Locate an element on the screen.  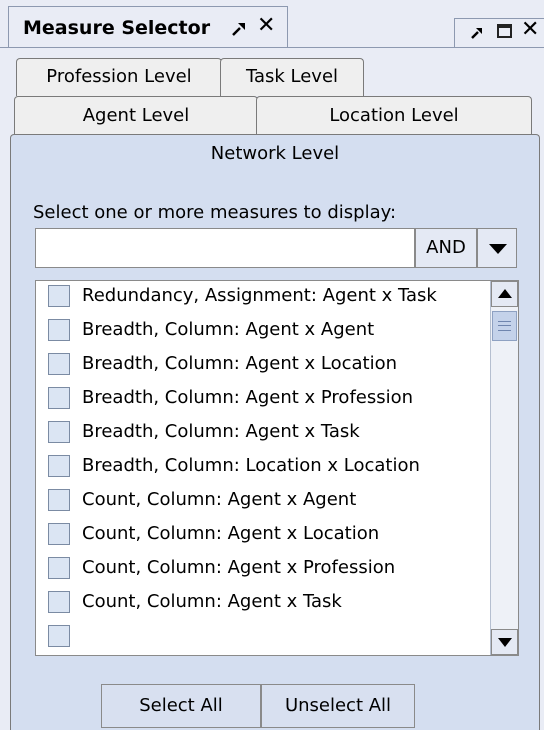
list-item: Breadth, Column: Location x Location is located at coordinates (261, 468).